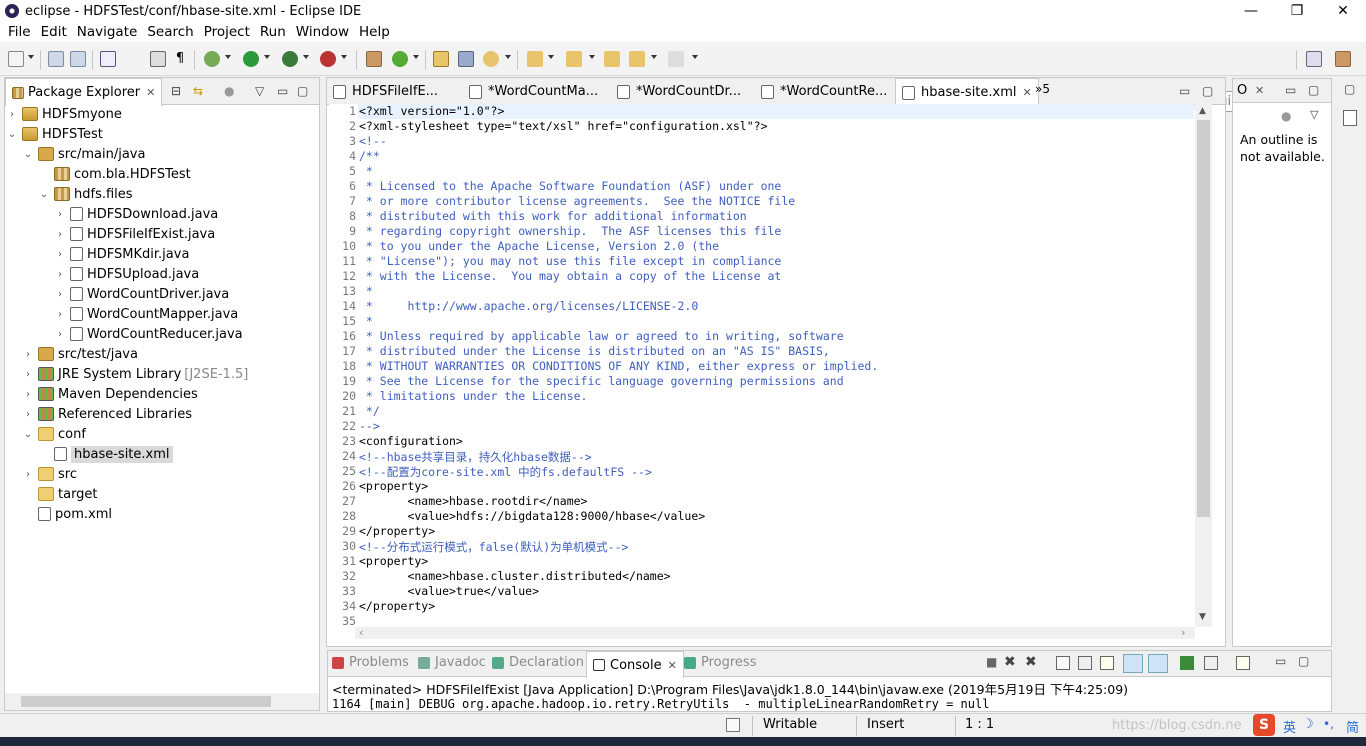  What do you see at coordinates (1183, 632) in the screenshot?
I see `scroll-right-icon: ›` at bounding box center [1183, 632].